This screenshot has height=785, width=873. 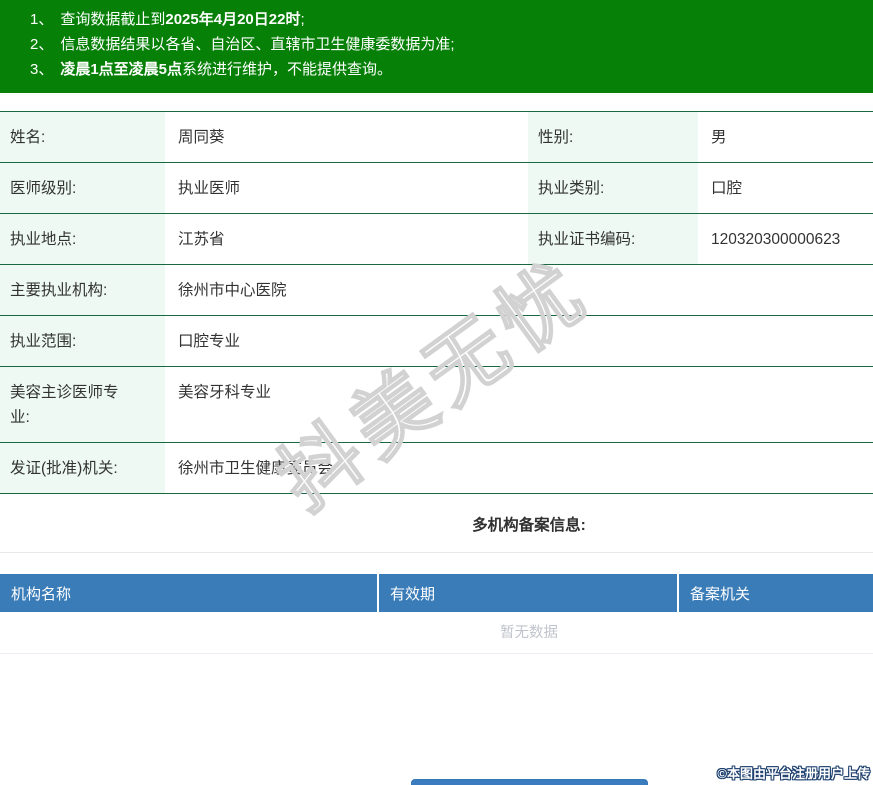 I want to click on notice-line-2: 2、 信息数据结果以各省、自治区、直辖市卫生健康委数据为准;, so click(x=451, y=44).